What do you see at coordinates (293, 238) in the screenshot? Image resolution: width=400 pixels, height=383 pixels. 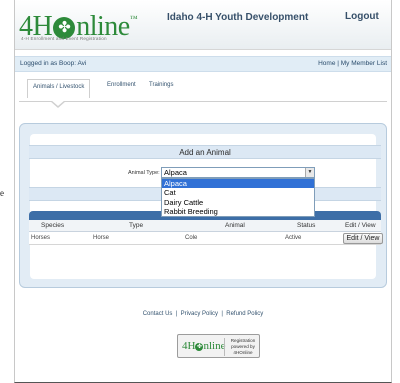 I see `cell-status: Active` at bounding box center [293, 238].